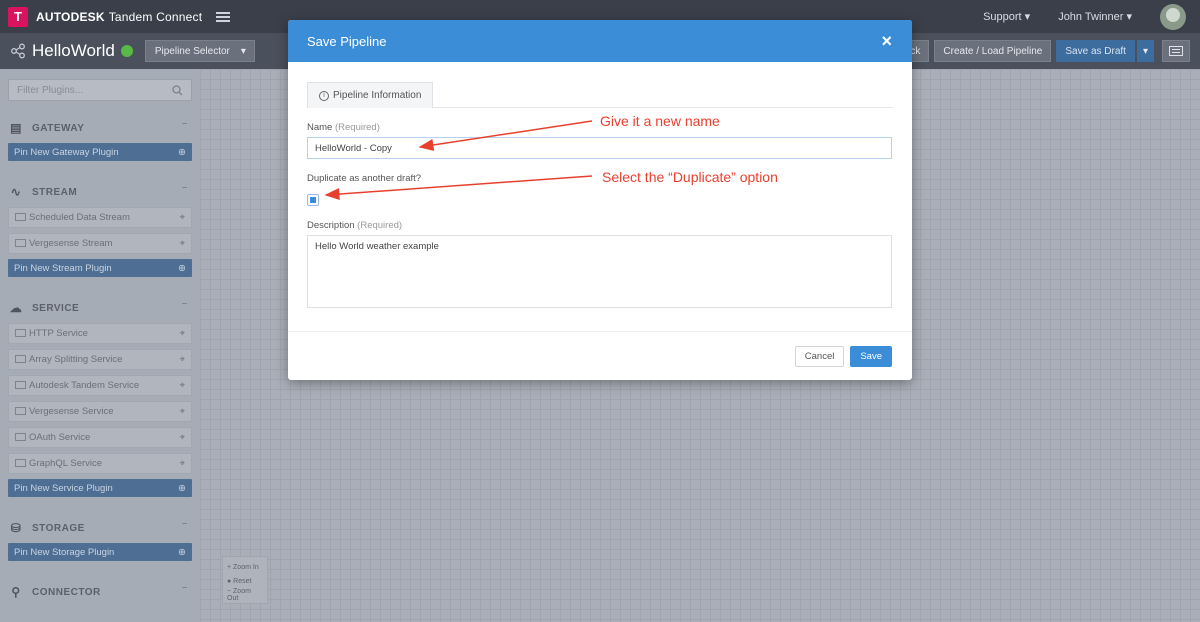 The image size is (1200, 622). What do you see at coordinates (458, 188) in the screenshot?
I see `arrow-to-duplicate-checkbox` at bounding box center [458, 188].